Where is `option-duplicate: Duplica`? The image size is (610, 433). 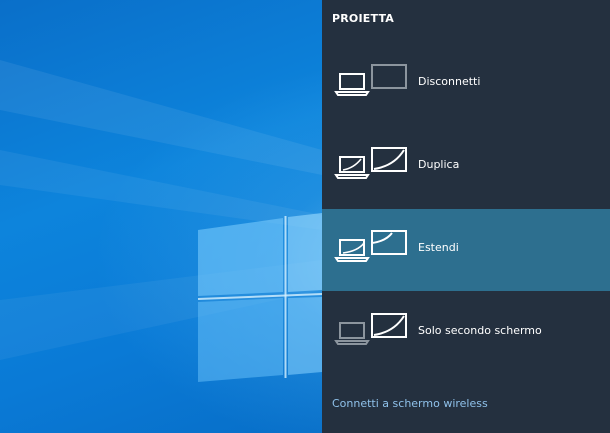 option-duplicate: Duplica is located at coordinates (466, 167).